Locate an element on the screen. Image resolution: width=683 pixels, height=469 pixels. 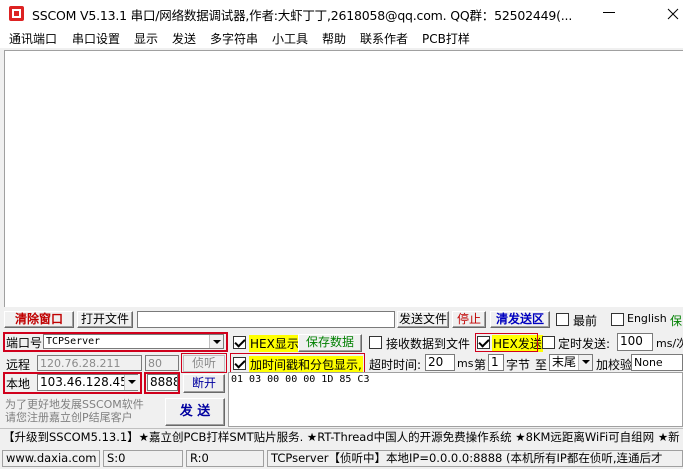
to-label: 至 is located at coordinates (541, 365).